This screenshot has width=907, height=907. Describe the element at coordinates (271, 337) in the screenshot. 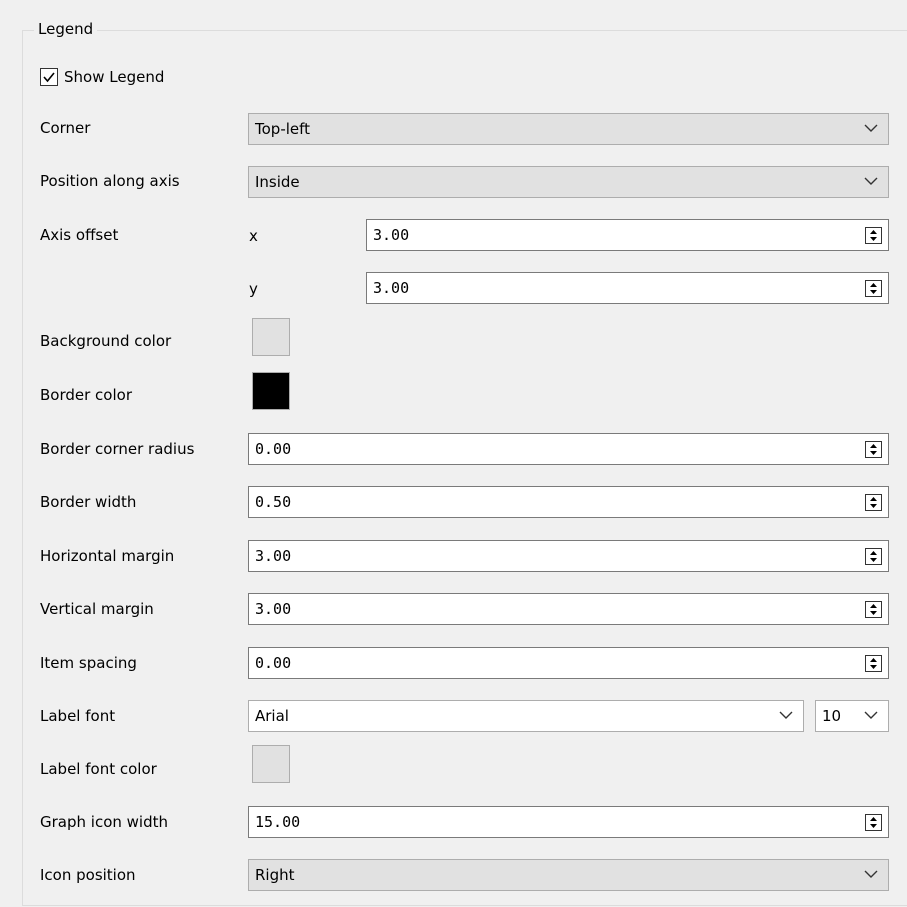

I see `background-color-swatch` at that location.